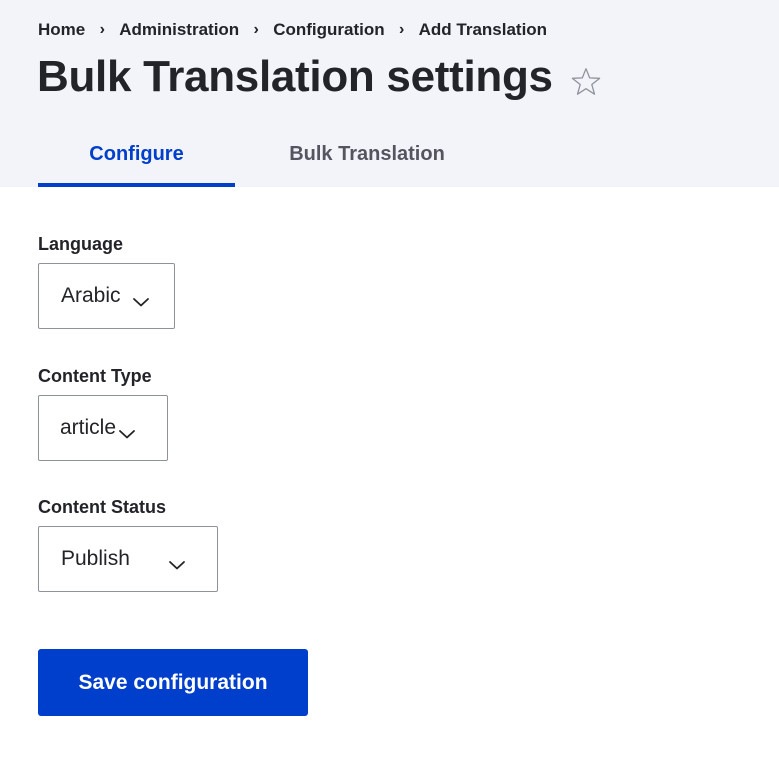 The image size is (779, 757). Describe the element at coordinates (61, 30) in the screenshot. I see `breadcrumb-home: Home` at that location.